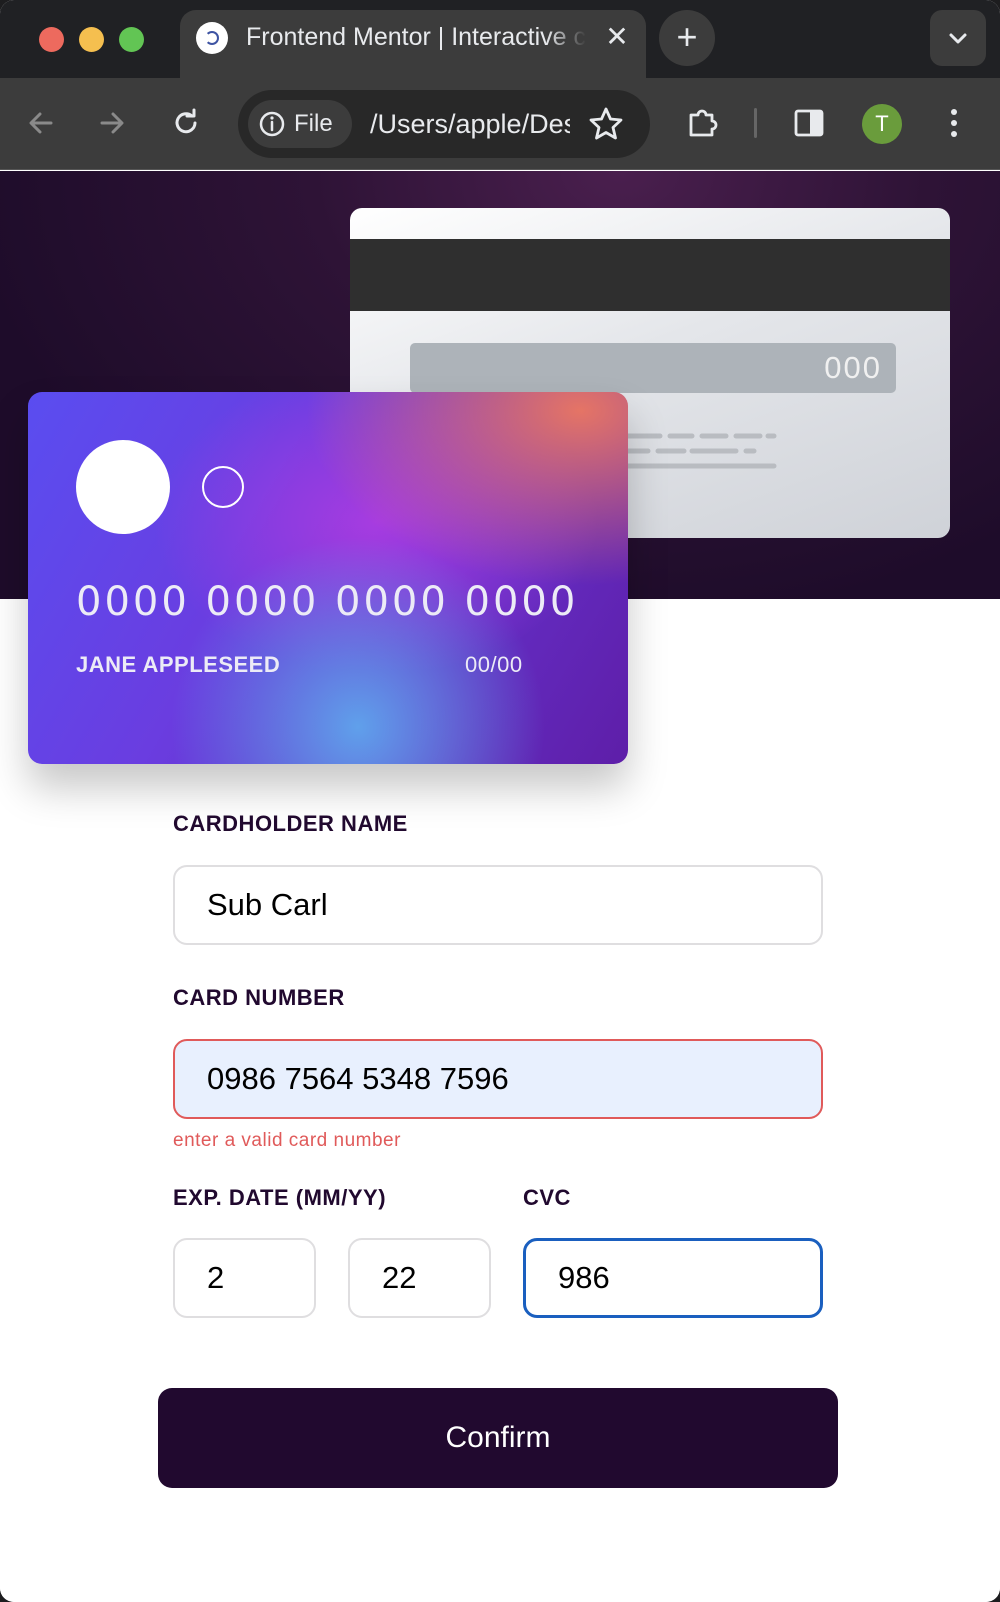 This screenshot has height=1602, width=1000. I want to click on card-front-number: 0000 0000 0000 0000, so click(327, 602).